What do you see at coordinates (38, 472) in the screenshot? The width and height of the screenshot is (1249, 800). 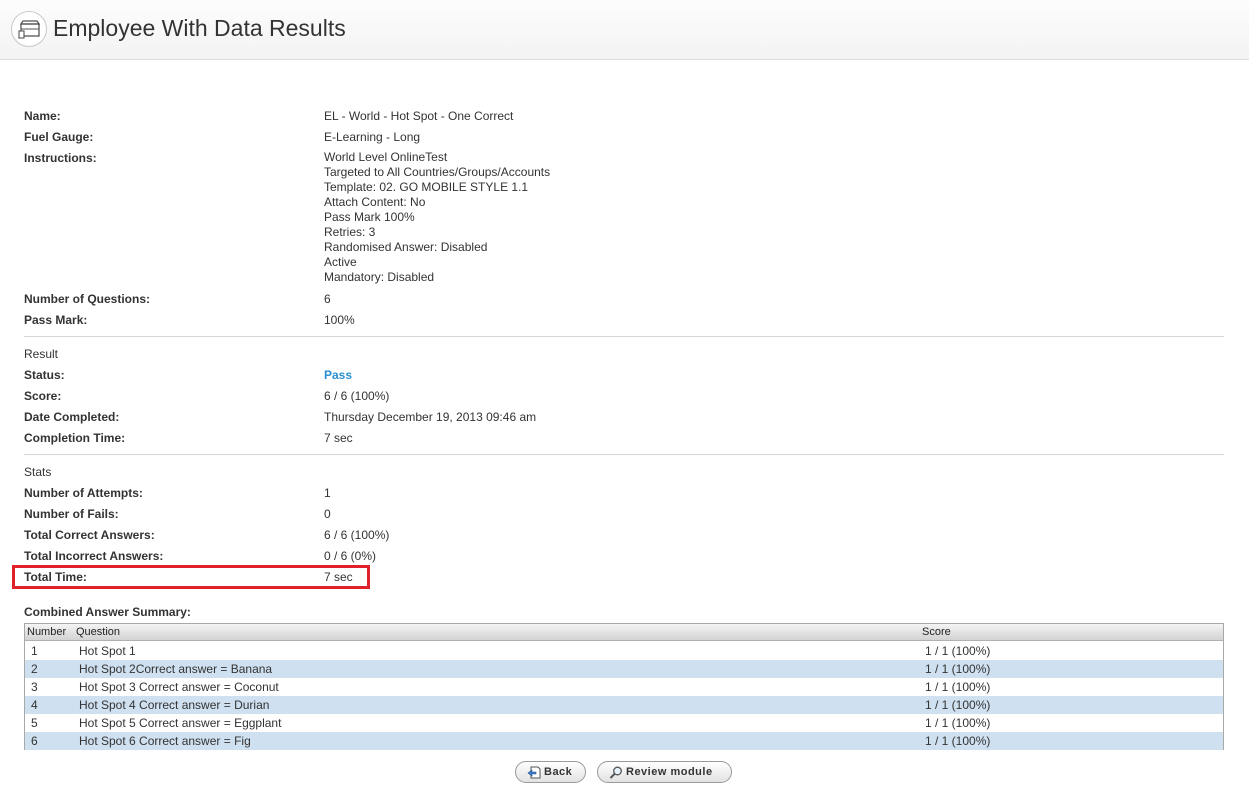 I see `stats-heading: Stats` at bounding box center [38, 472].